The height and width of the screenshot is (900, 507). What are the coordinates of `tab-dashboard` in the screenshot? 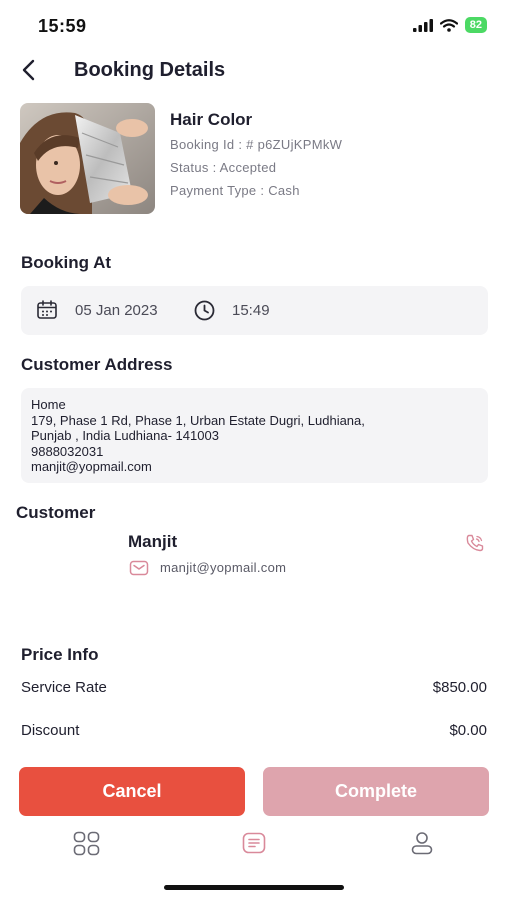 It's located at (86, 843).